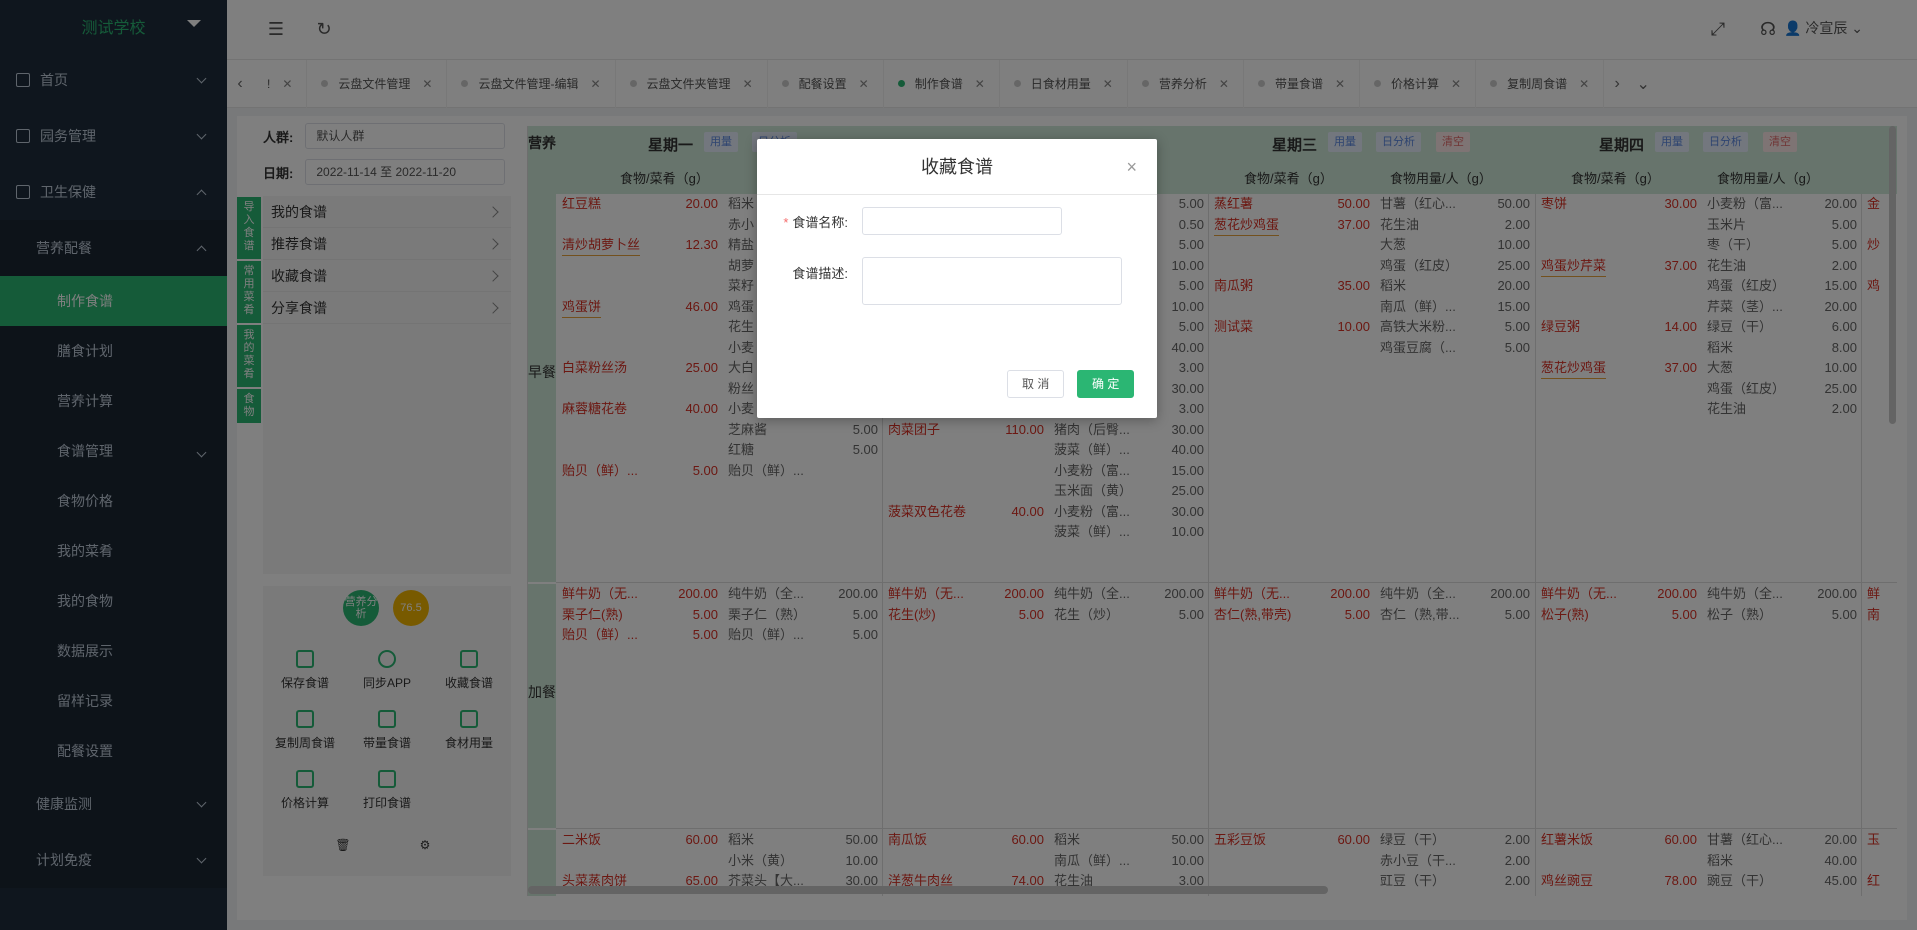  What do you see at coordinates (1106, 384) in the screenshot?
I see `confirm-button: 确 定` at bounding box center [1106, 384].